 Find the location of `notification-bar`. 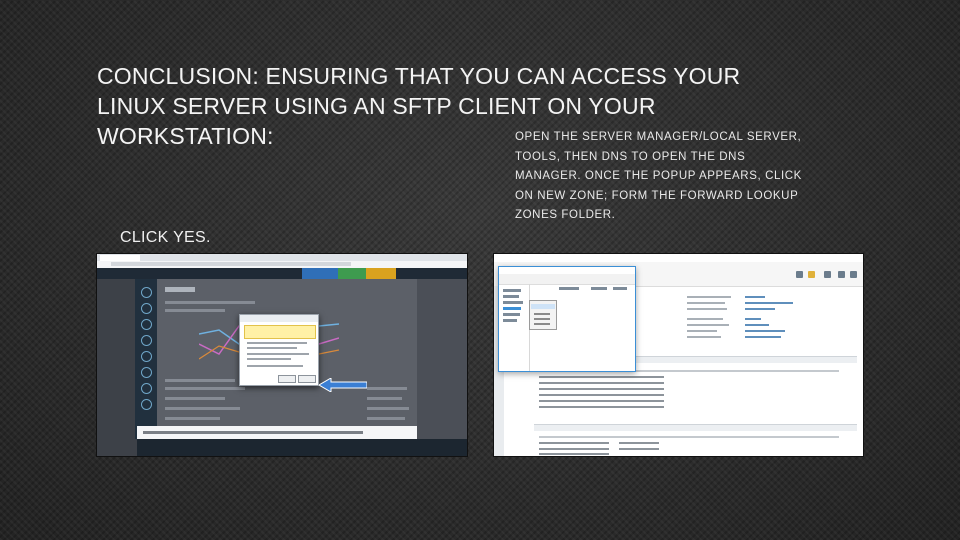

notification-bar is located at coordinates (277, 432).